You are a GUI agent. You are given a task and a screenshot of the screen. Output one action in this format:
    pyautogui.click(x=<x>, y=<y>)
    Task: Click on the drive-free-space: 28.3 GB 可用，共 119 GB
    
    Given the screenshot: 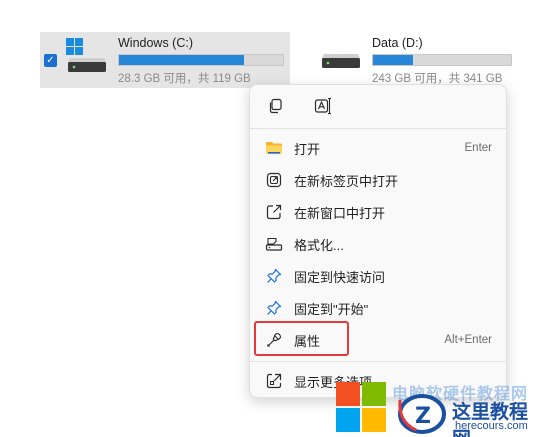 What is the action you would take?
    pyautogui.click(x=184, y=79)
    